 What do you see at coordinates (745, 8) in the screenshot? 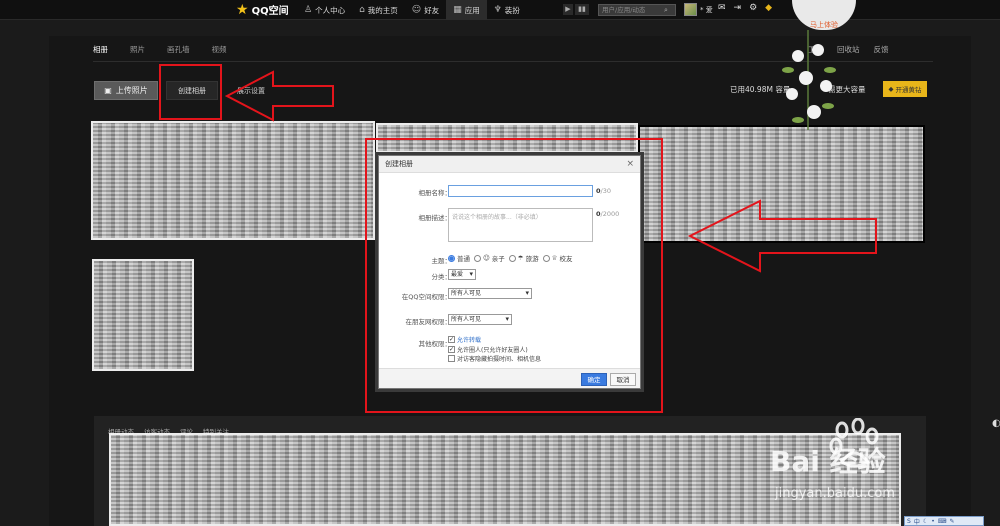
I see `top-right-icons: ✉ ⇥ ⚙ ◆` at bounding box center [745, 8].